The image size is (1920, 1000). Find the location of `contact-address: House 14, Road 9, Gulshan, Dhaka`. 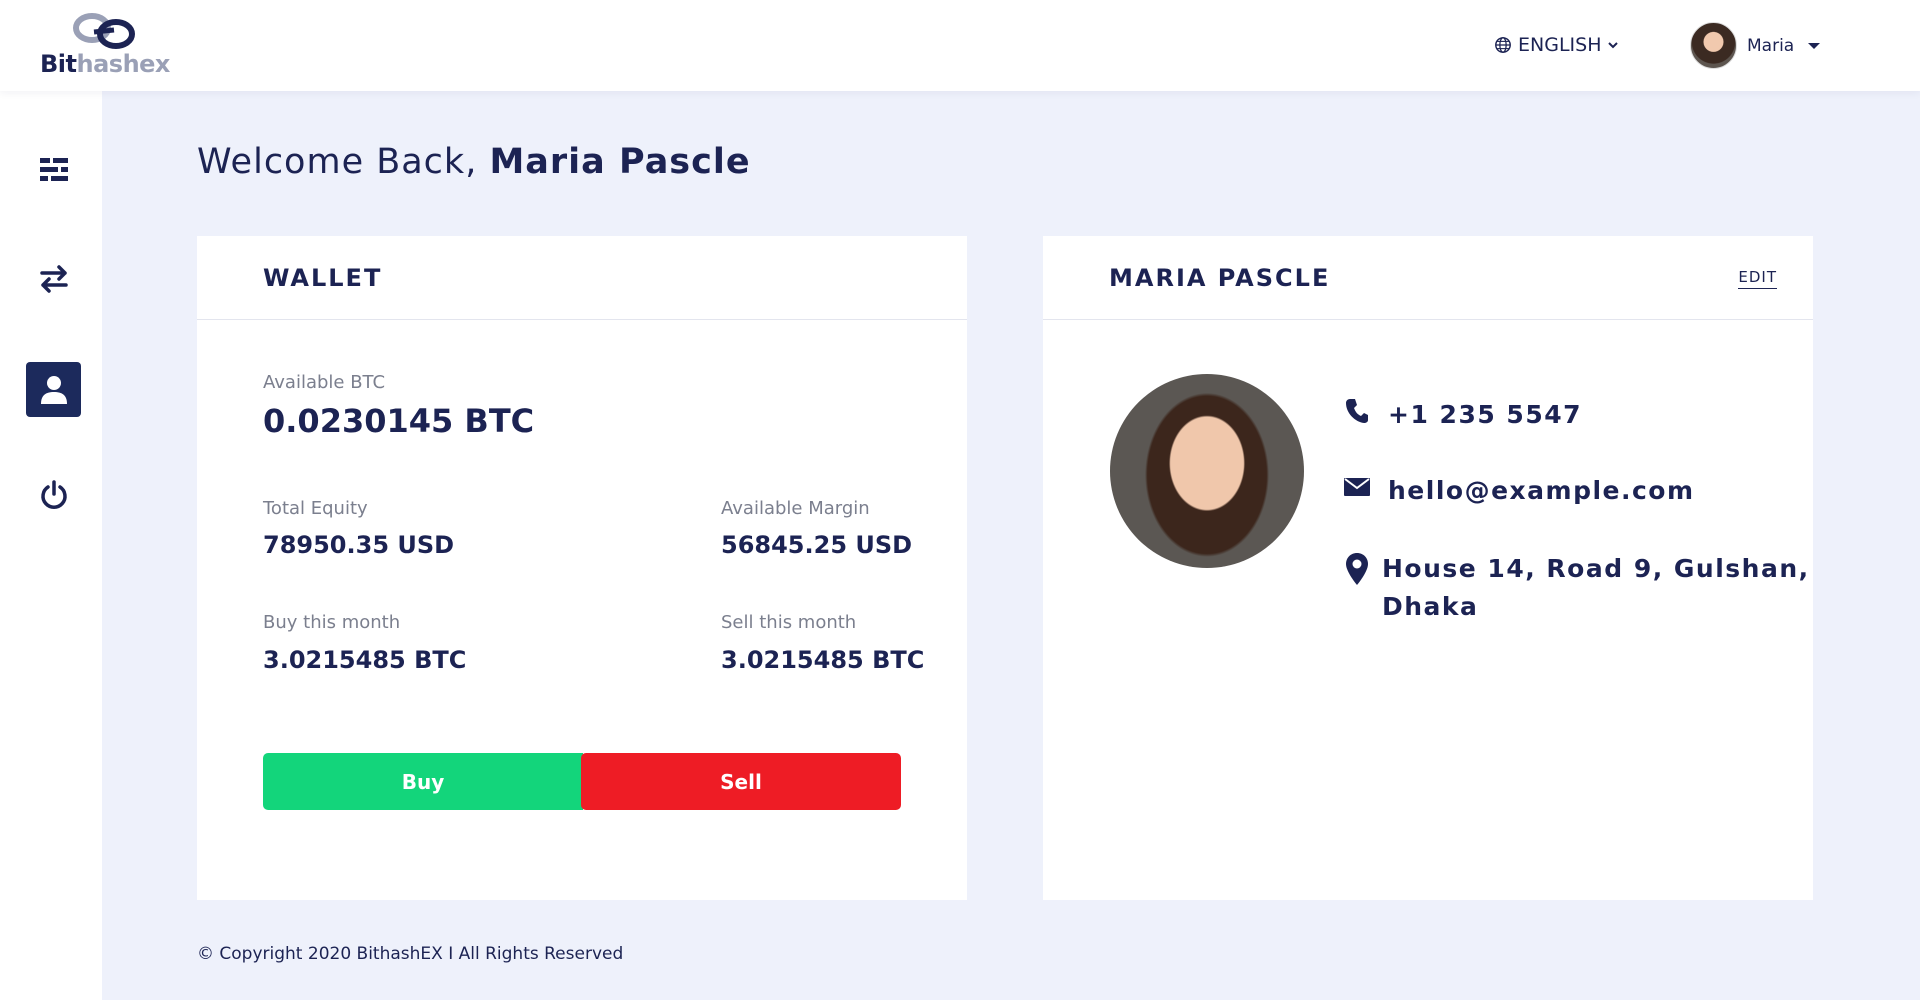

contact-address: House 14, Road 9, Gulshan, Dhaka is located at coordinates (1576, 588).